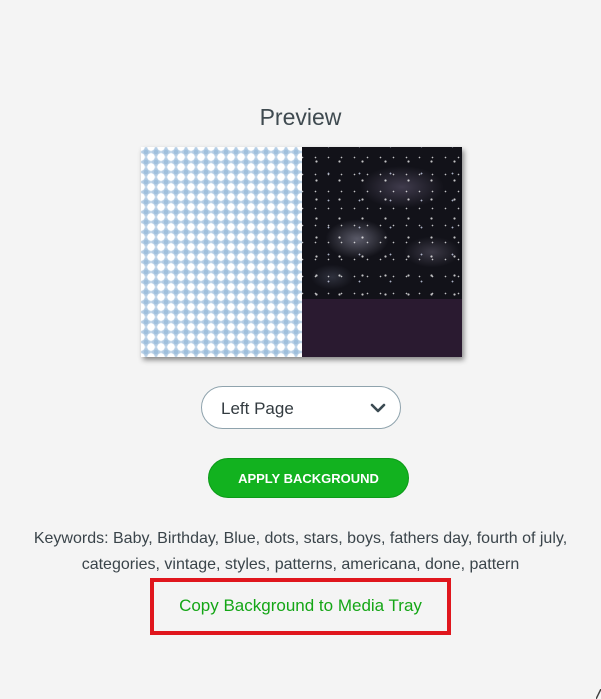 The height and width of the screenshot is (699, 601). What do you see at coordinates (378, 408) in the screenshot?
I see `chevron-down-icon` at bounding box center [378, 408].